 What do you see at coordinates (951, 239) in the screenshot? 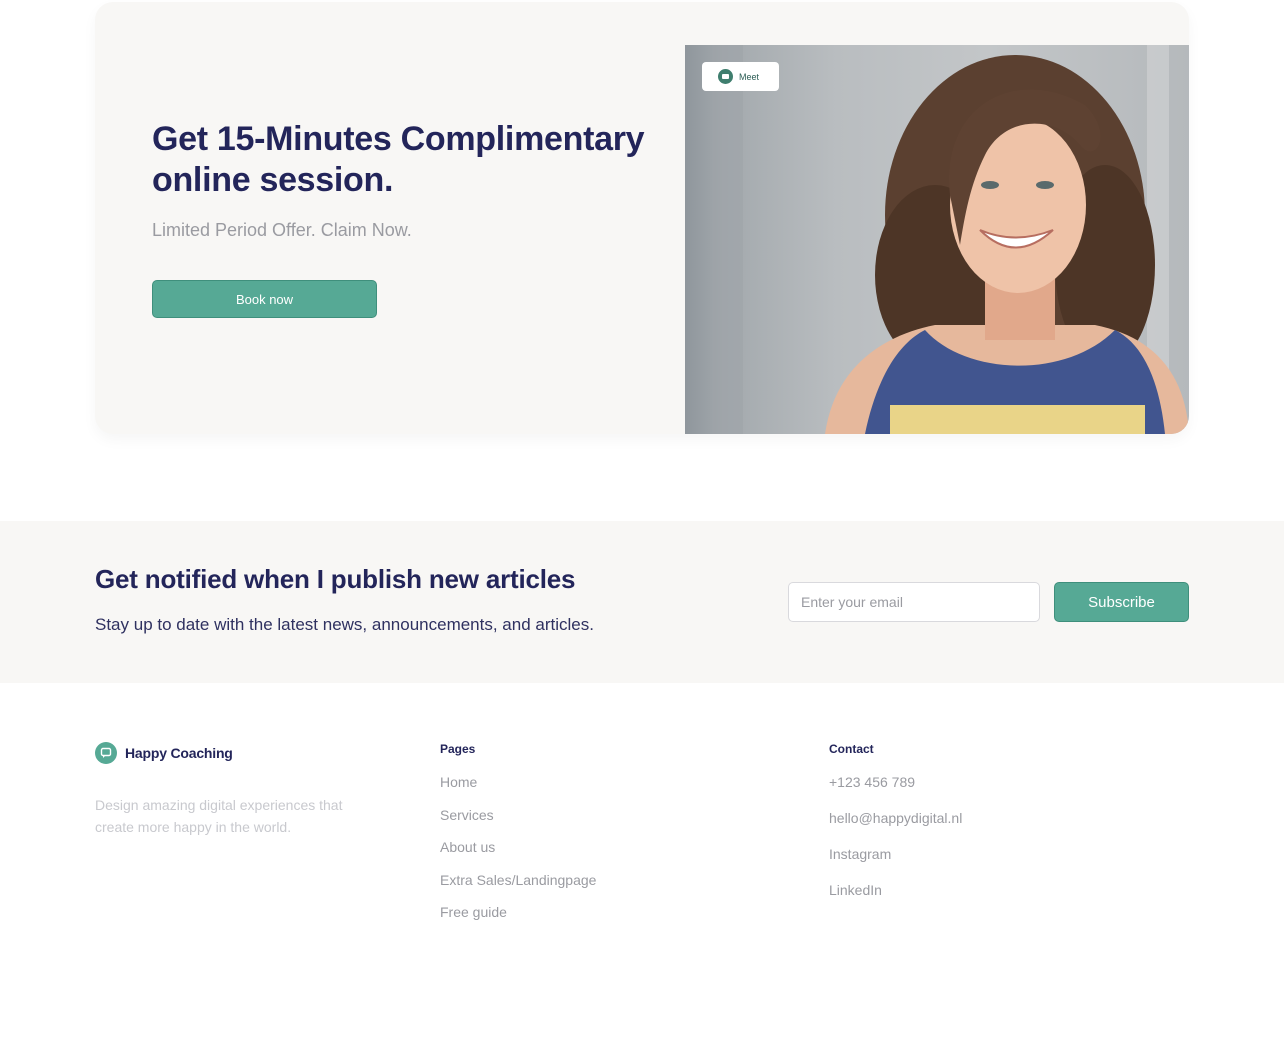
I see `coach-portrait-illustration` at bounding box center [951, 239].